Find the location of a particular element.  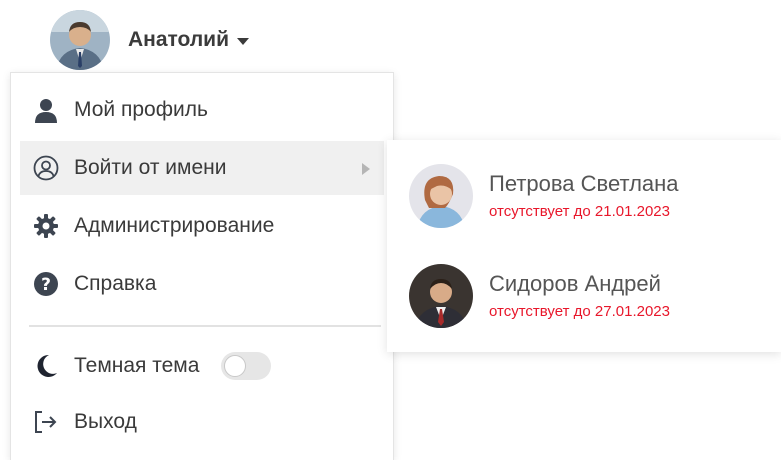

chevron-right-icon is located at coordinates (366, 169).